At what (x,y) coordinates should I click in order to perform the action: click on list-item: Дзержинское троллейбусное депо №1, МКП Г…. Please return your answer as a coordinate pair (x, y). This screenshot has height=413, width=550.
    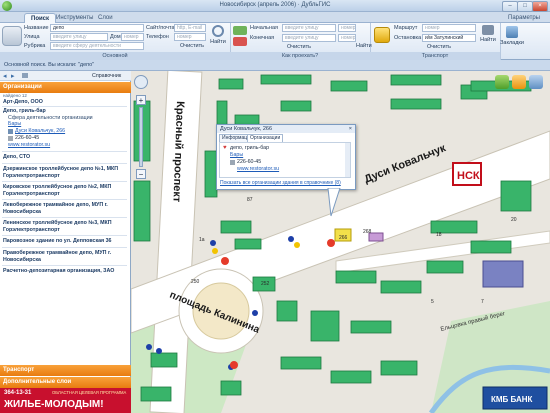
    Looking at the image, I should click on (65, 172).